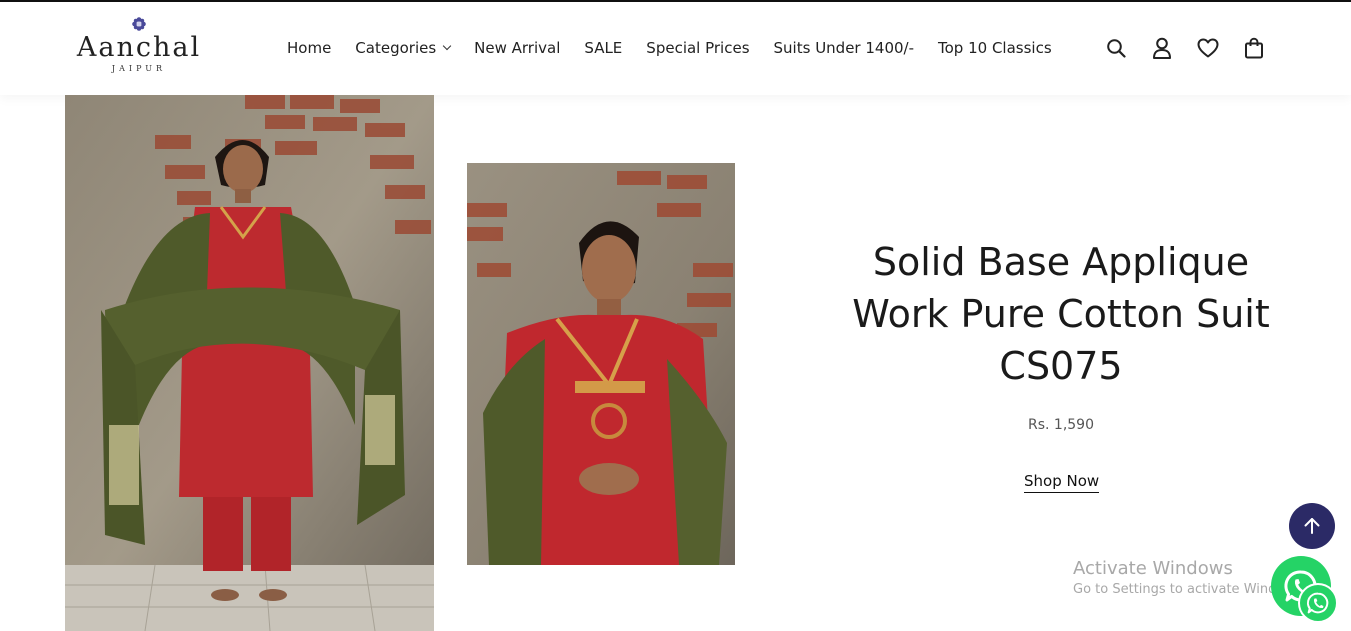 Image resolution: width=1351 pixels, height=631 pixels. Describe the element at coordinates (1208, 48) in the screenshot. I see `wishlist-heart-icon` at that location.